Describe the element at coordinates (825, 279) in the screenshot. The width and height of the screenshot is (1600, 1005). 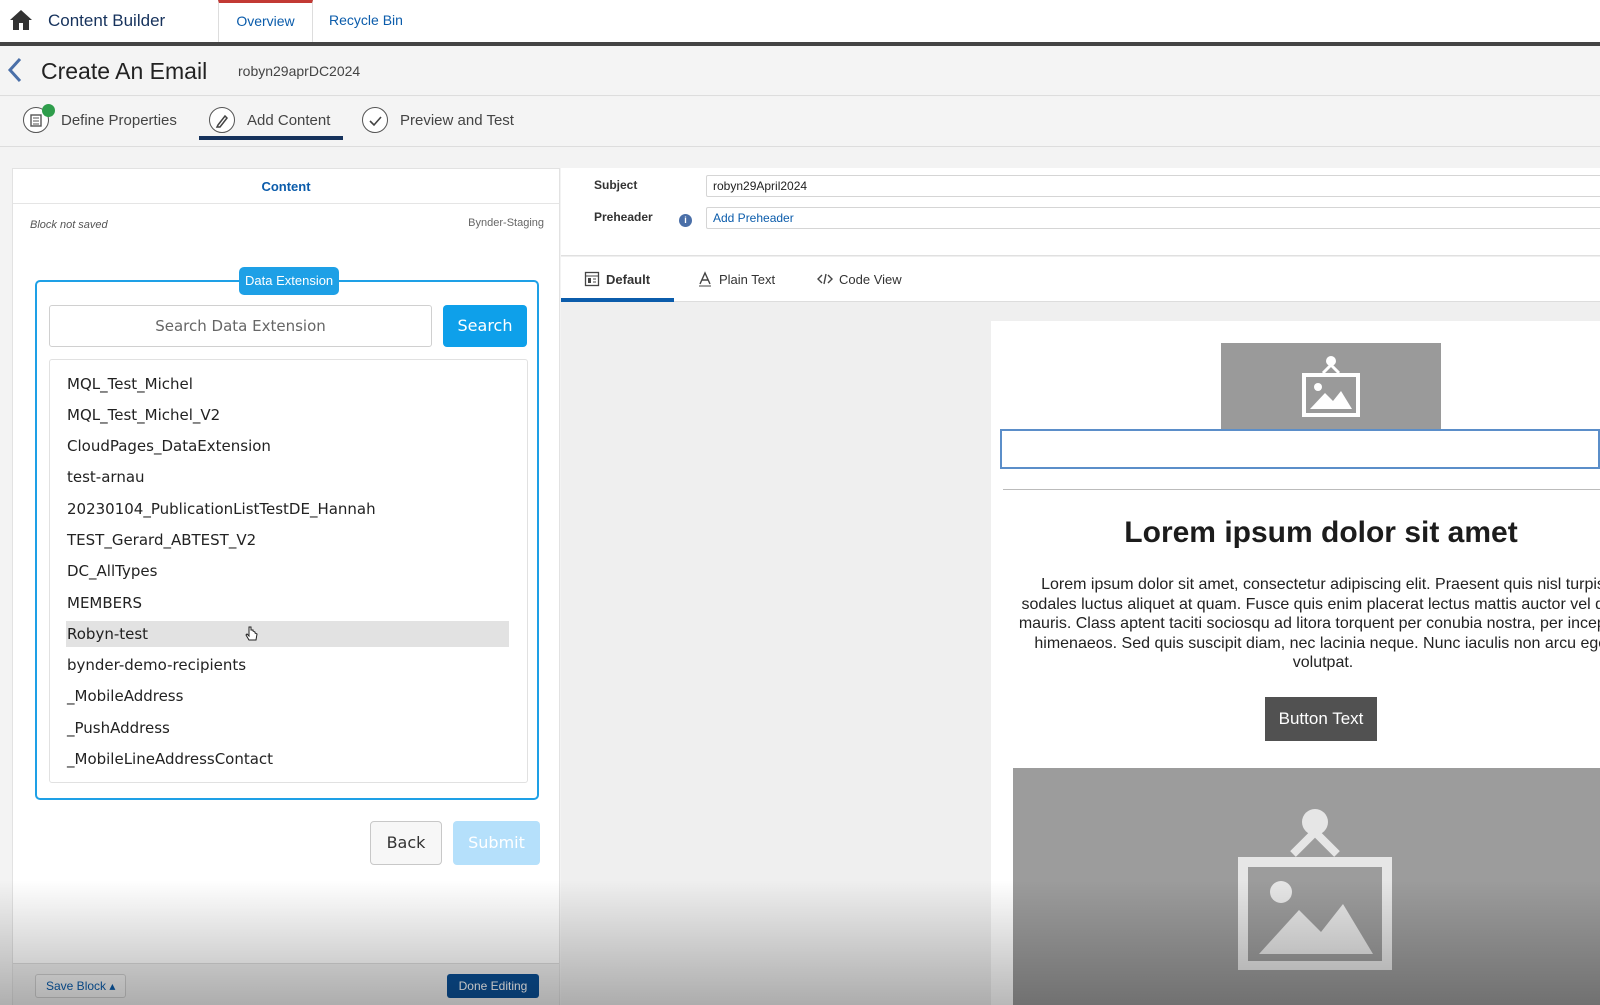
I see `code-icon` at that location.